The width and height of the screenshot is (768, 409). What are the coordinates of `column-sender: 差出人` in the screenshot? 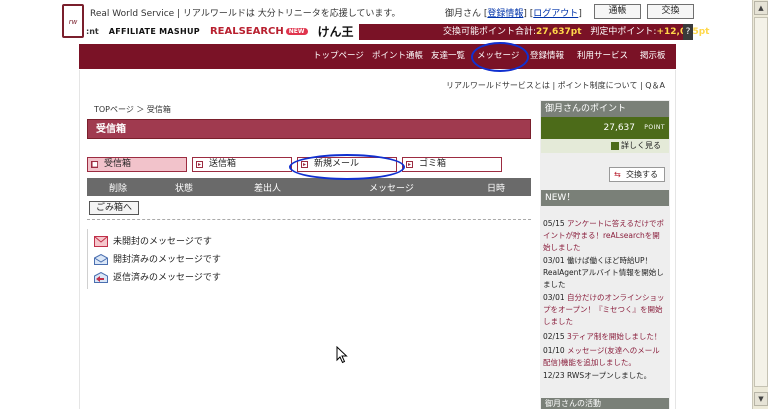 It's located at (268, 189).